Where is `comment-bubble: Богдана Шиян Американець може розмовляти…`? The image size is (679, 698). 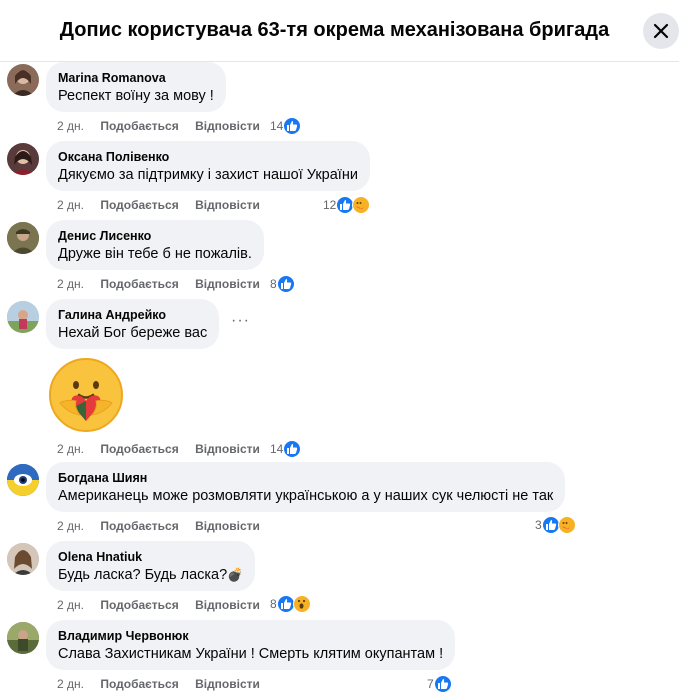
comment-bubble: Богдана Шиян Американець може розмовляти… is located at coordinates (306, 487).